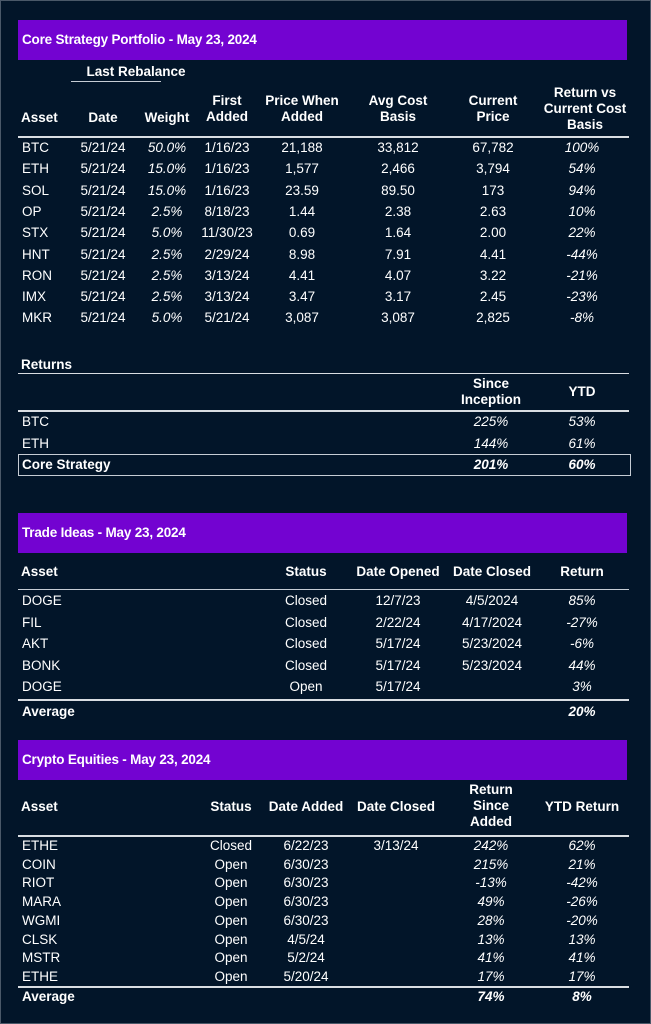  What do you see at coordinates (48, 711) in the screenshot?
I see `average-label: Average` at bounding box center [48, 711].